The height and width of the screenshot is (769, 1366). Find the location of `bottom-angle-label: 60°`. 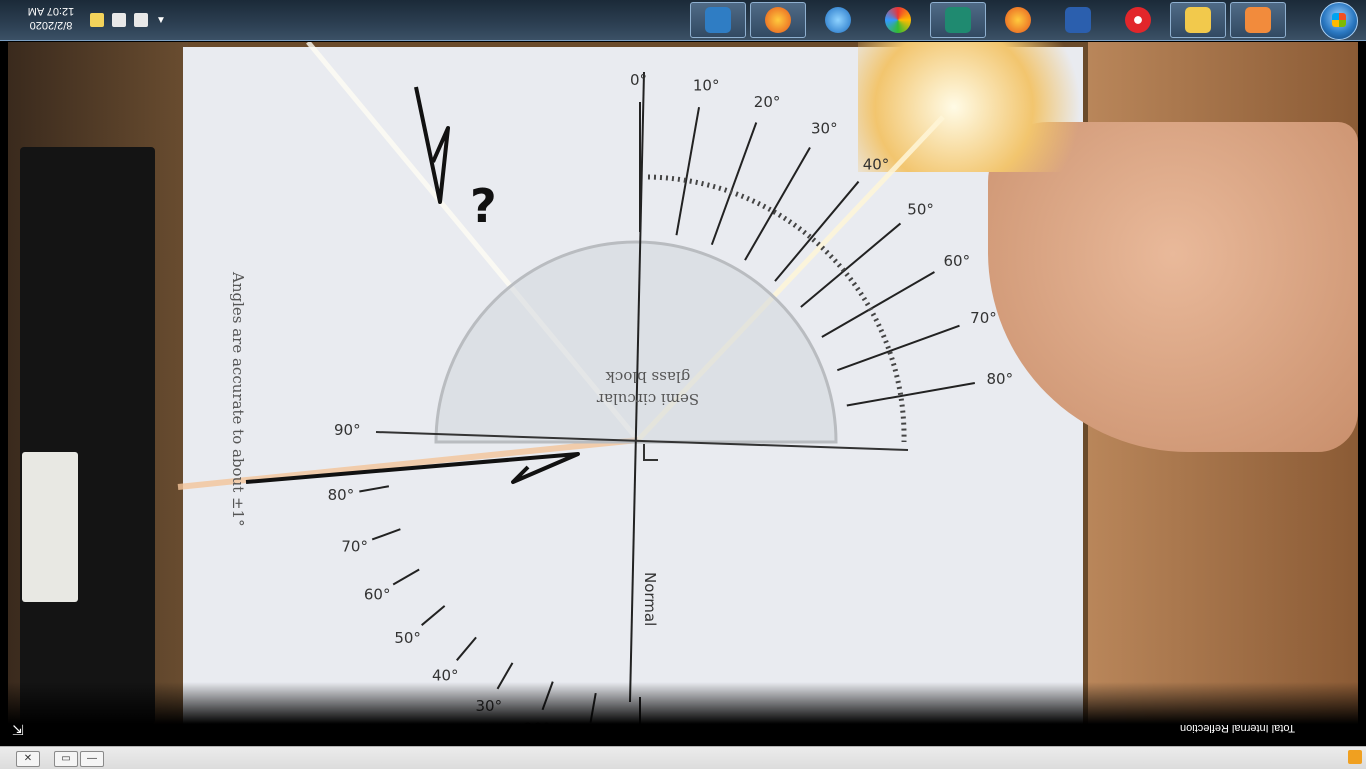

bottom-angle-label: 60° is located at coordinates (377, 595).